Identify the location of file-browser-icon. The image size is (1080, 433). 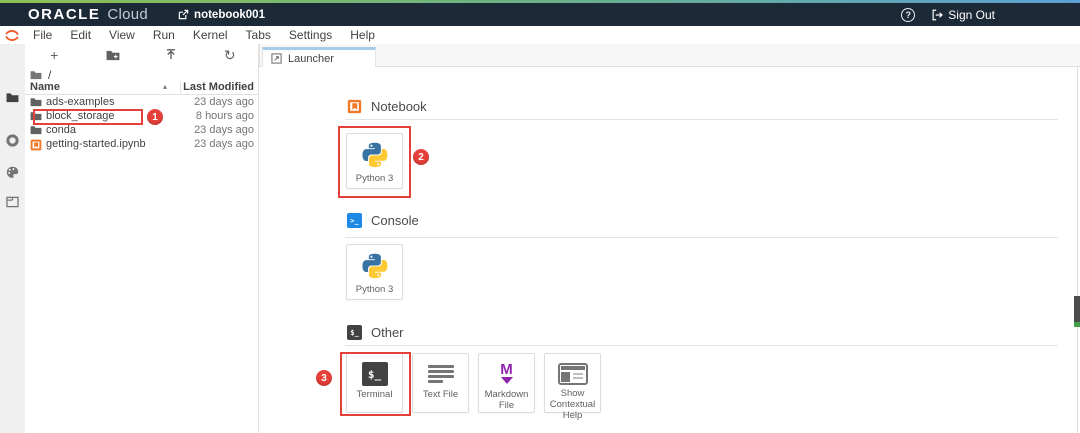
(12, 97).